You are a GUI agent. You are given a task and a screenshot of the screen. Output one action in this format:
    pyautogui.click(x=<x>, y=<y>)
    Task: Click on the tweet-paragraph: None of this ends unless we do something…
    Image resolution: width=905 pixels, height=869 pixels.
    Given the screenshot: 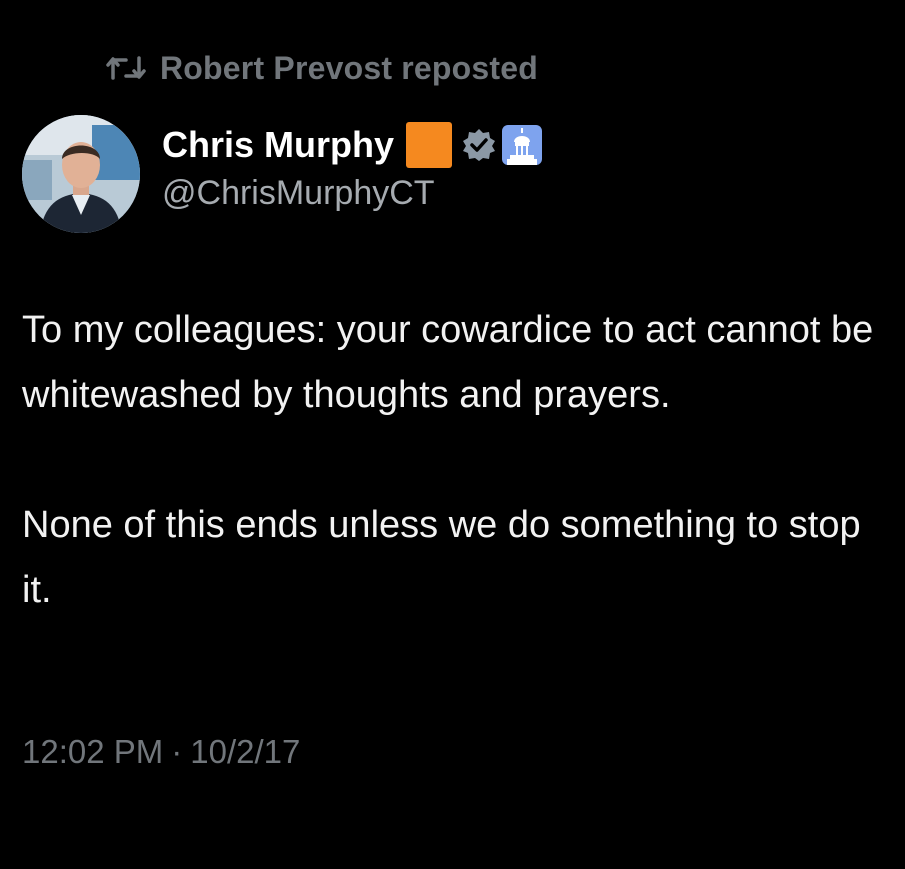 What is the action you would take?
    pyautogui.click(x=441, y=557)
    